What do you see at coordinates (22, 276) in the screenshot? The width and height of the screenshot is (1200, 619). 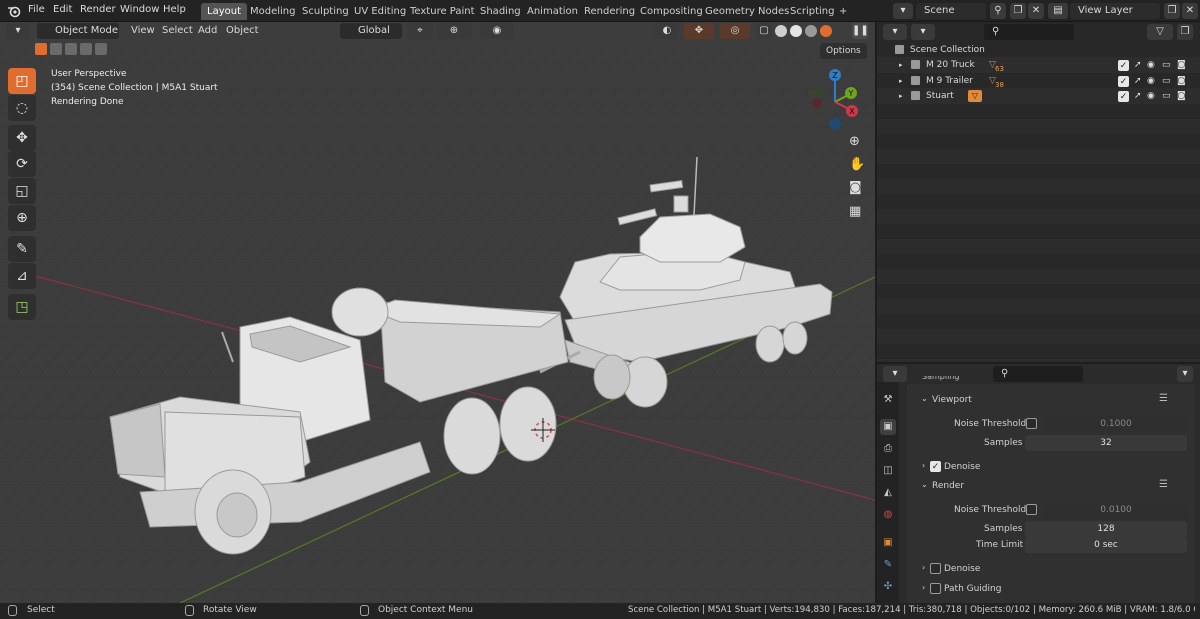 I see `measure-tool: ⊿` at bounding box center [22, 276].